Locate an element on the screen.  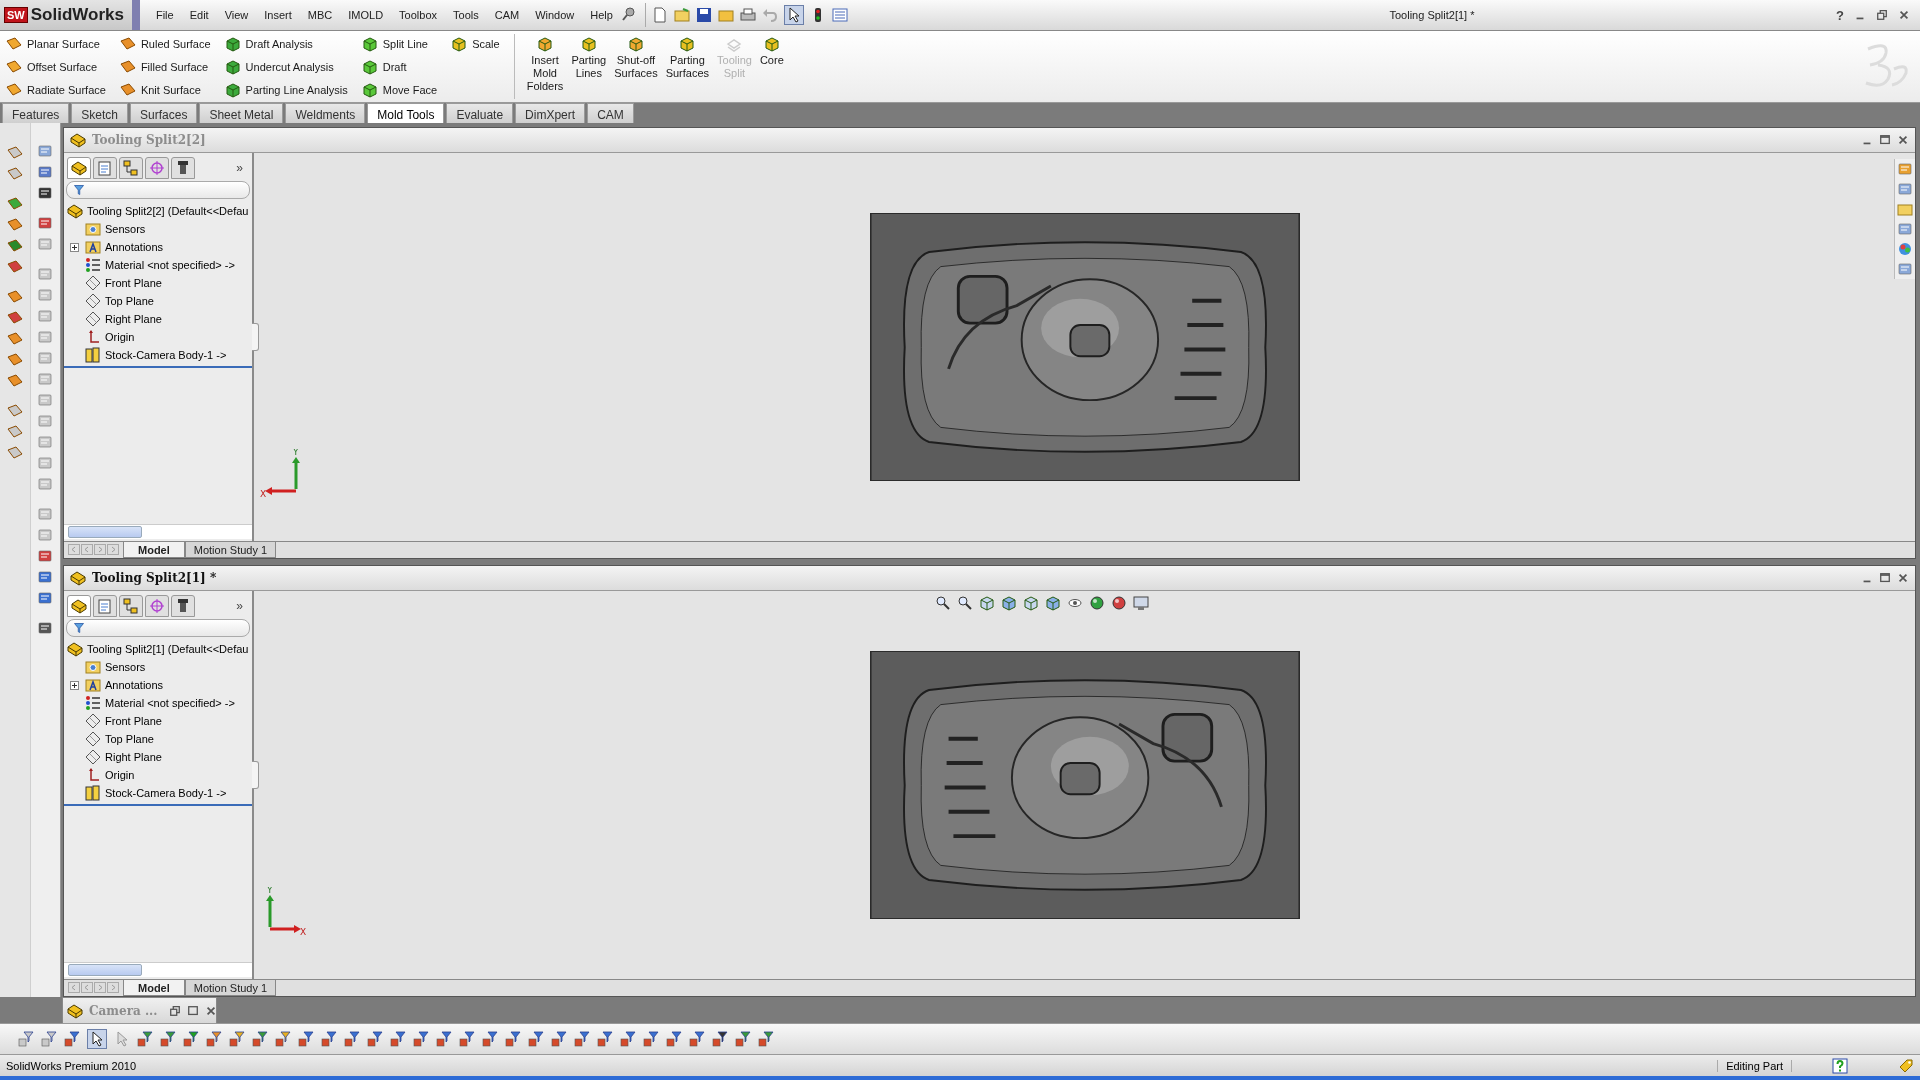
tree-item: Annotations is located at coordinates (134, 247).